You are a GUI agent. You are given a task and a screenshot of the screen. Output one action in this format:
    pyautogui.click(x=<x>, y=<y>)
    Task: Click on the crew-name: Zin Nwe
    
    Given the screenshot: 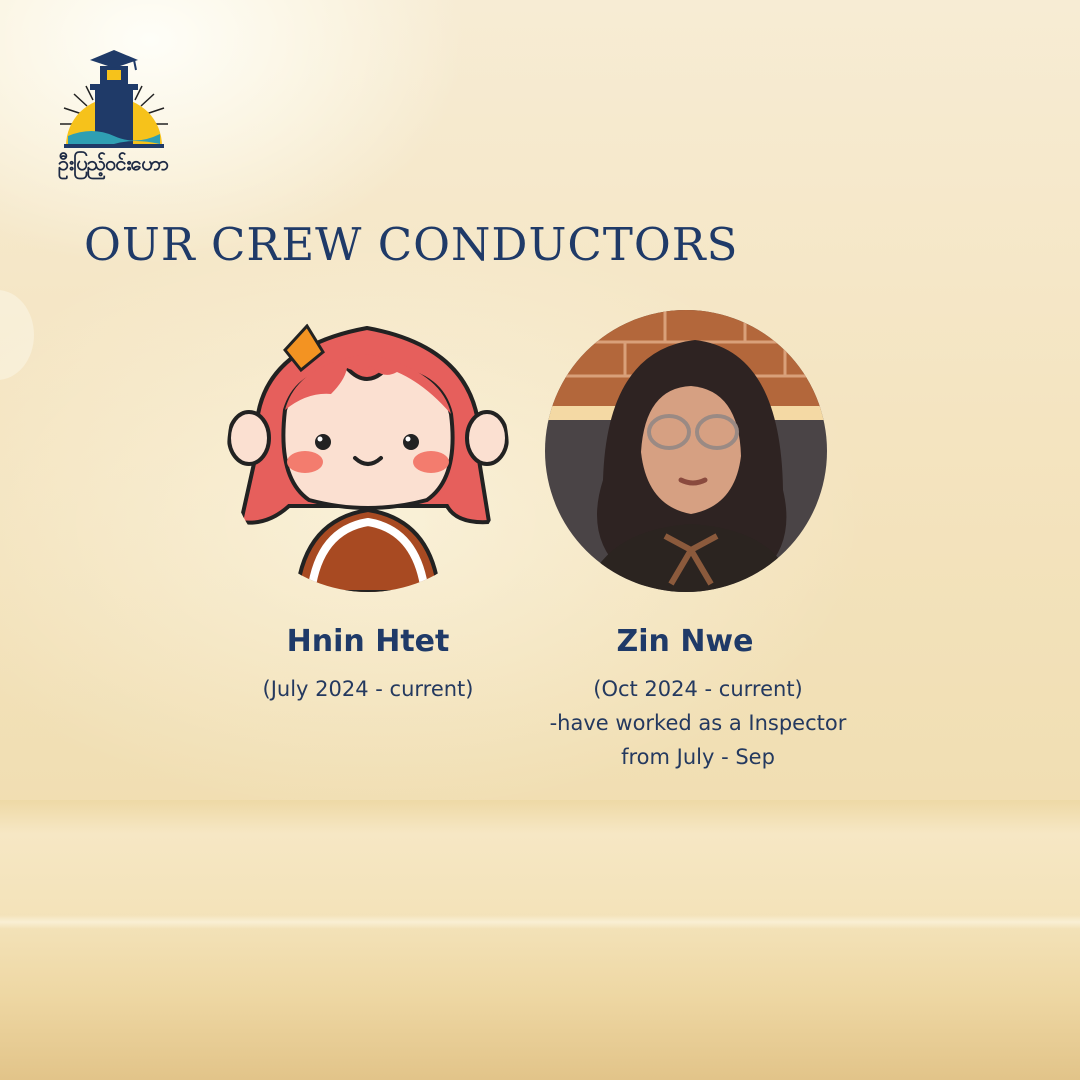 What is the action you would take?
    pyautogui.click(x=685, y=641)
    